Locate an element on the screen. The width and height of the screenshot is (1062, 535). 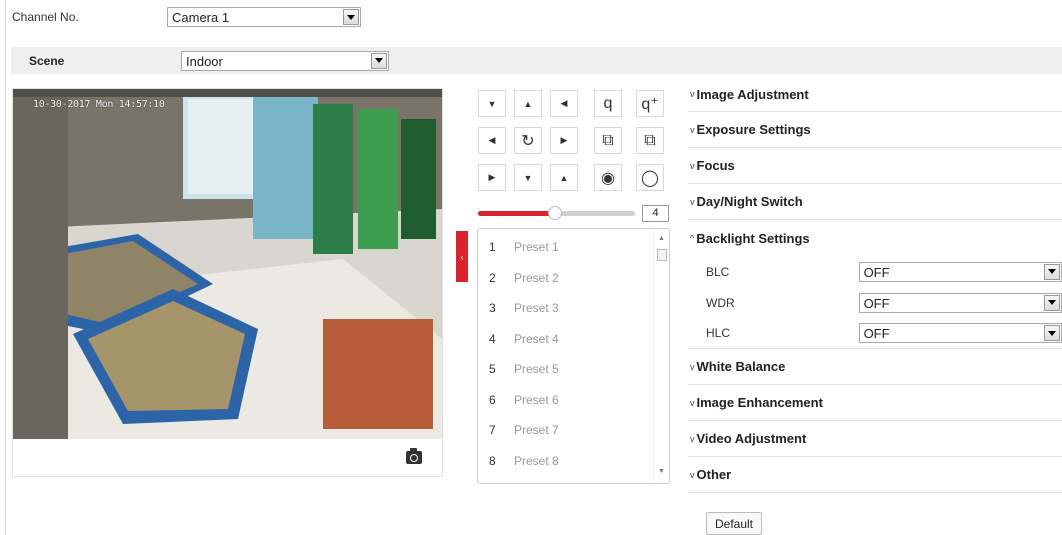
preset-item: 1 Preset 1 is located at coordinates (518, 247).